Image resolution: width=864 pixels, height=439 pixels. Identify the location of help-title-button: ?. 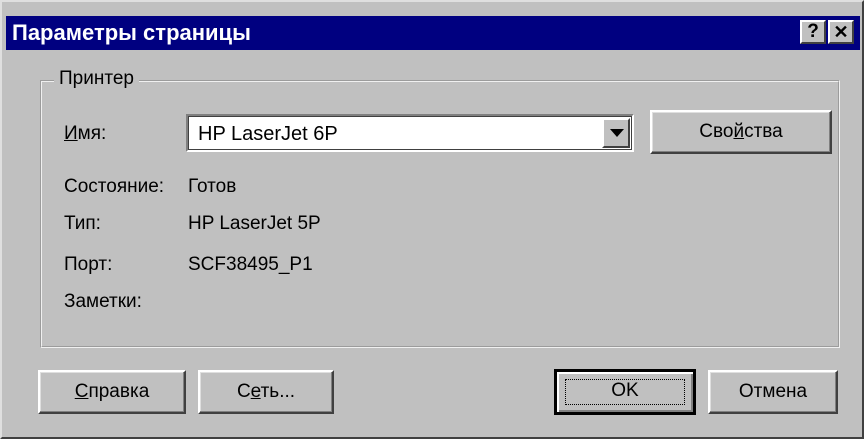
(813, 32).